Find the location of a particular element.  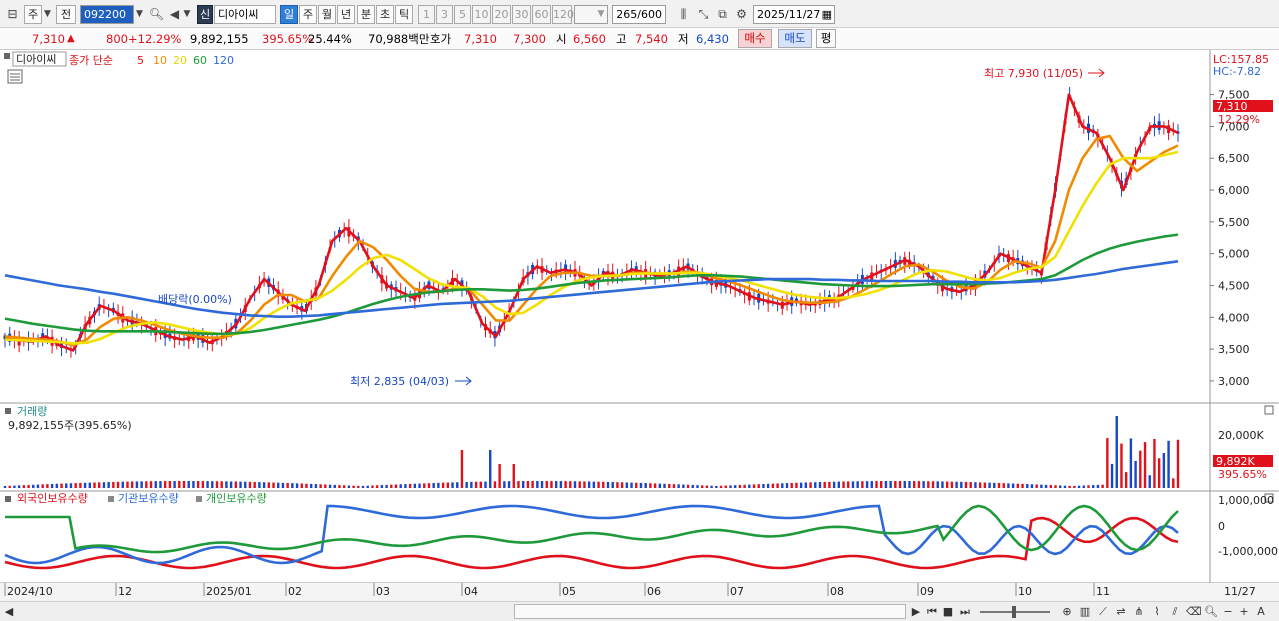

interval-20: 20 is located at coordinates (501, 14).